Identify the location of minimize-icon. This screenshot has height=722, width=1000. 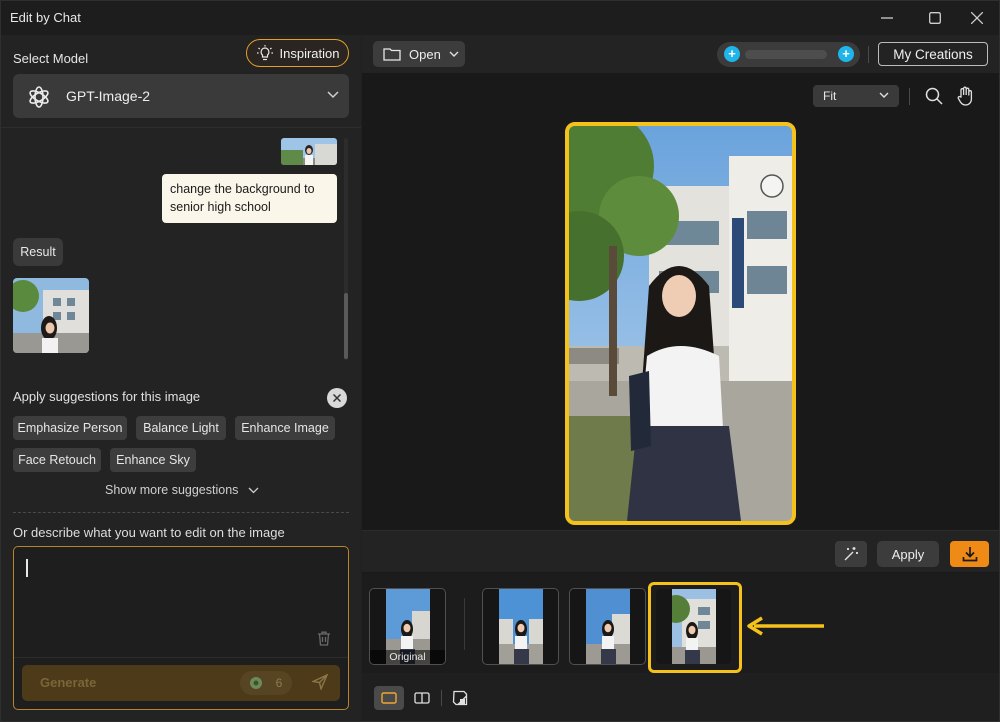
(887, 18).